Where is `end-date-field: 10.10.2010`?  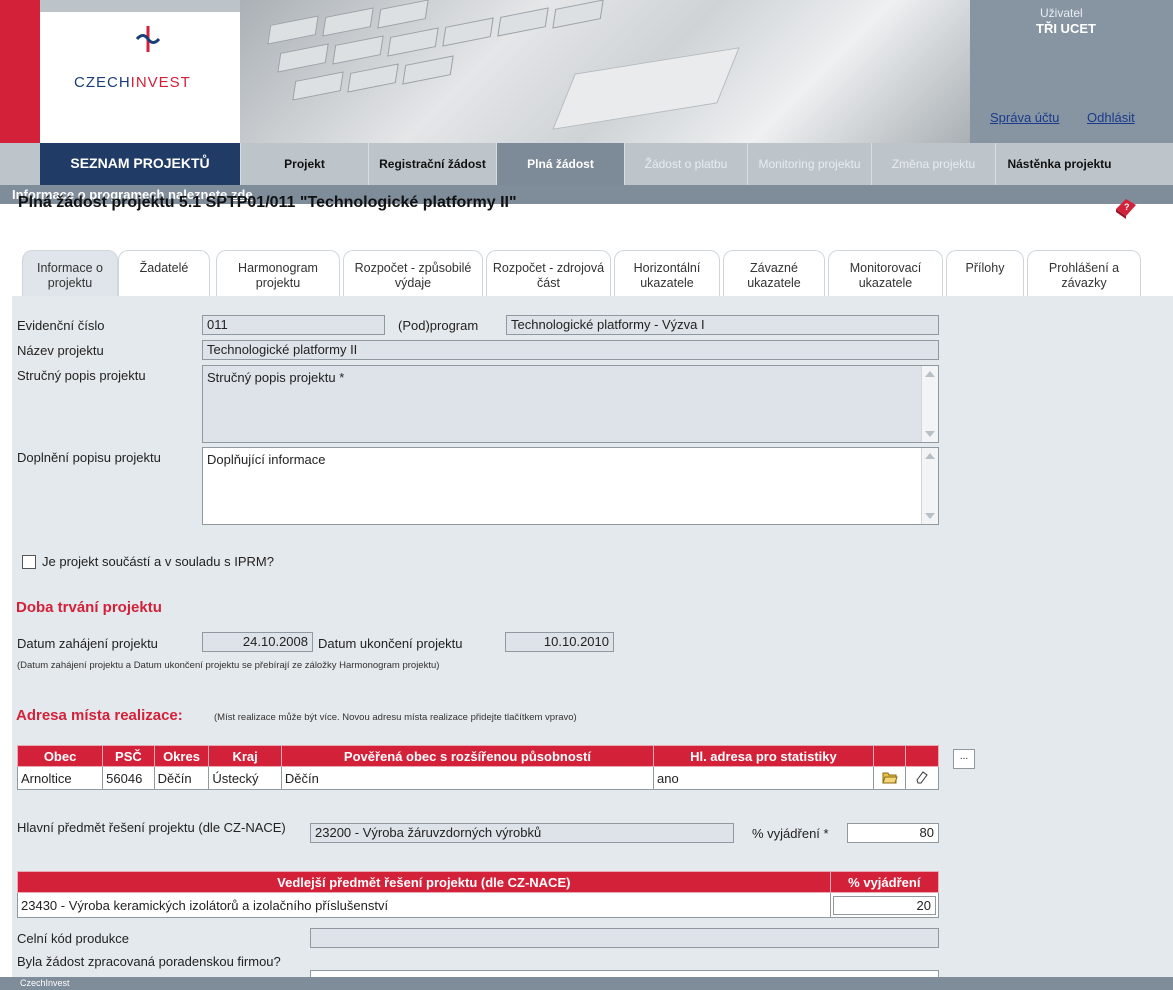
end-date-field: 10.10.2010 is located at coordinates (559, 642).